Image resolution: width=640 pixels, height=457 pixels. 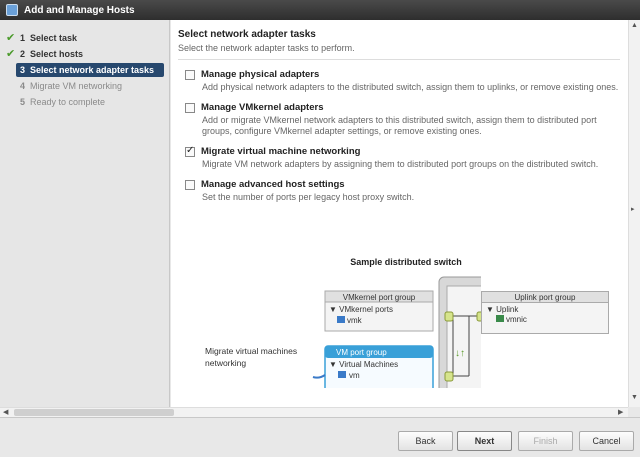 What do you see at coordinates (84, 54) in the screenshot?
I see `step-select-hosts: ✔ 2 Select hosts` at bounding box center [84, 54].